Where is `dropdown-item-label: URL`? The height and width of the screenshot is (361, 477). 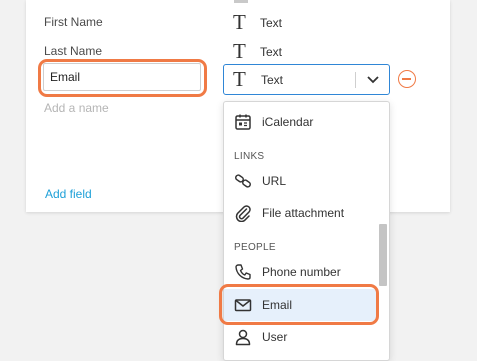
dropdown-item-label: URL is located at coordinates (274, 181).